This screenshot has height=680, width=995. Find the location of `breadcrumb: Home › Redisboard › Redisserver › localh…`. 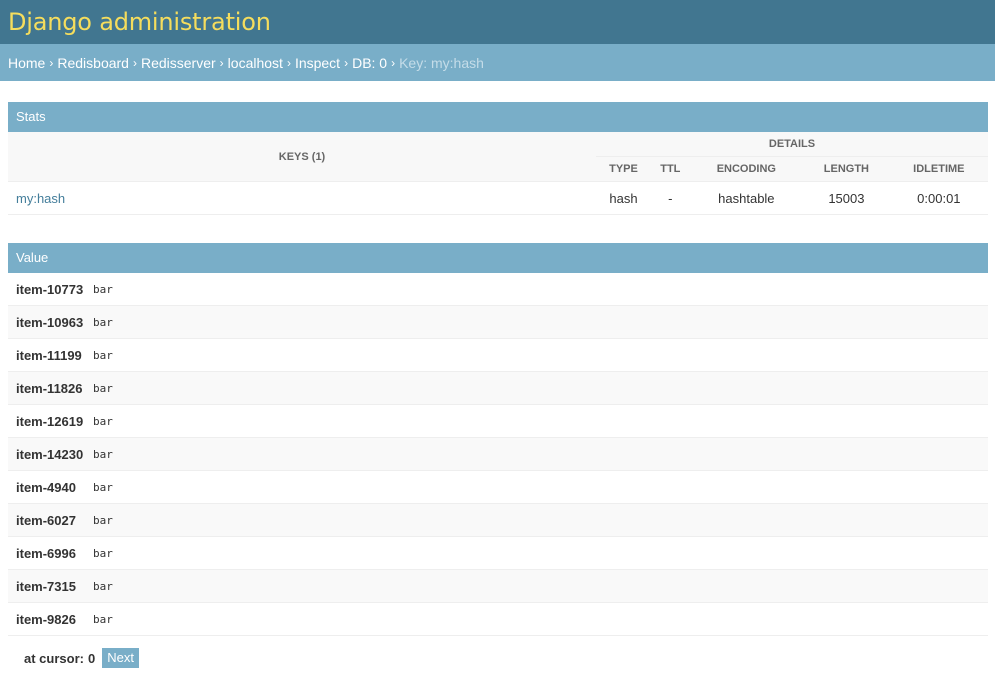

breadcrumb: Home › Redisboard › Redisserver › localh… is located at coordinates (497, 62).